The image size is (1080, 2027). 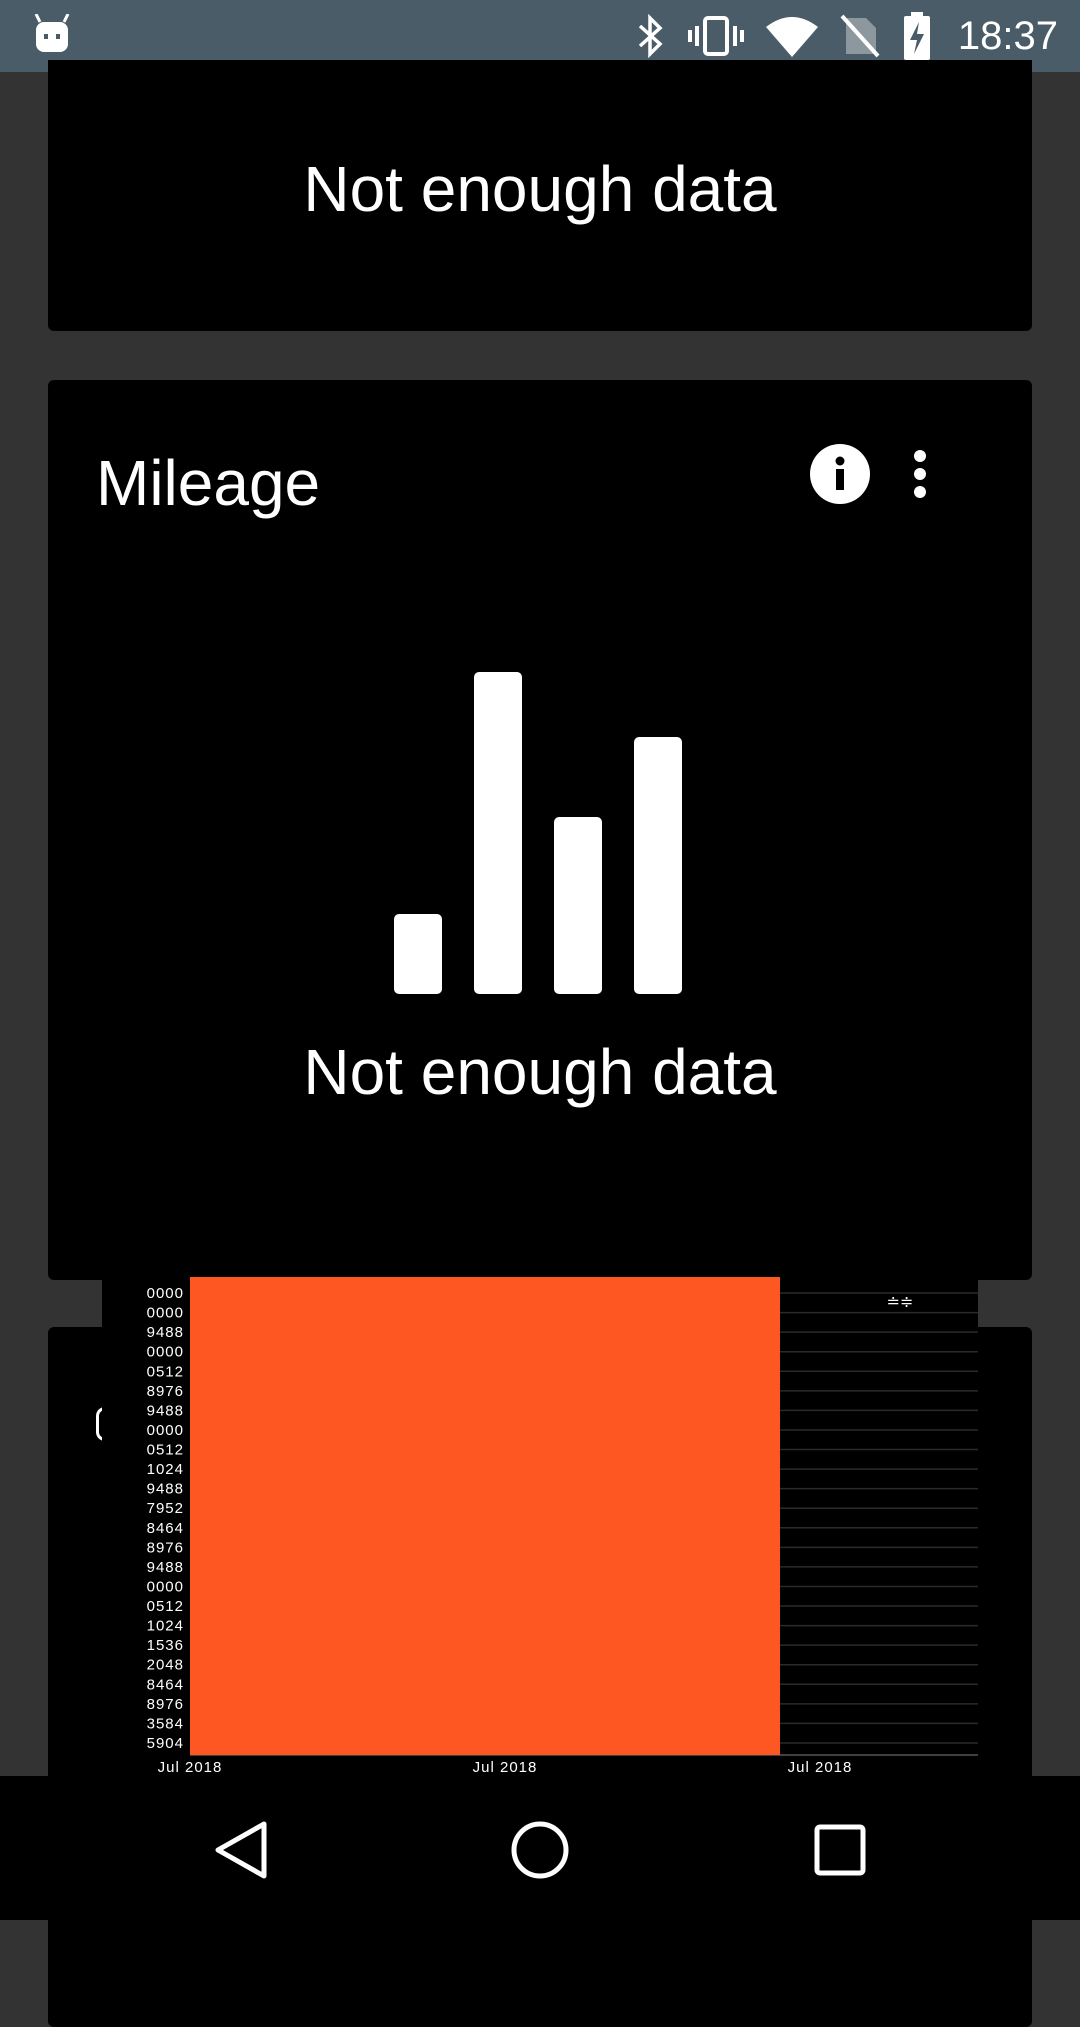 What do you see at coordinates (715, 36) in the screenshot?
I see `vibrate-icon` at bounding box center [715, 36].